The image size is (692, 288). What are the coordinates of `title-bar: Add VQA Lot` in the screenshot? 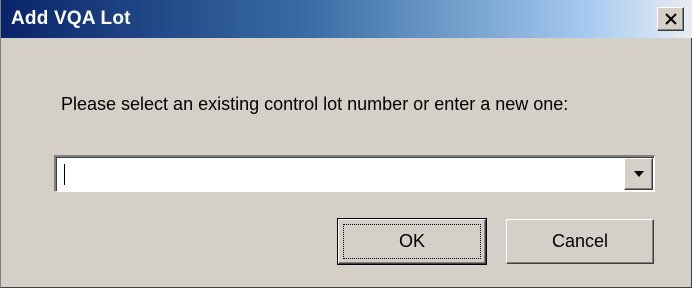 It's located at (346, 19).